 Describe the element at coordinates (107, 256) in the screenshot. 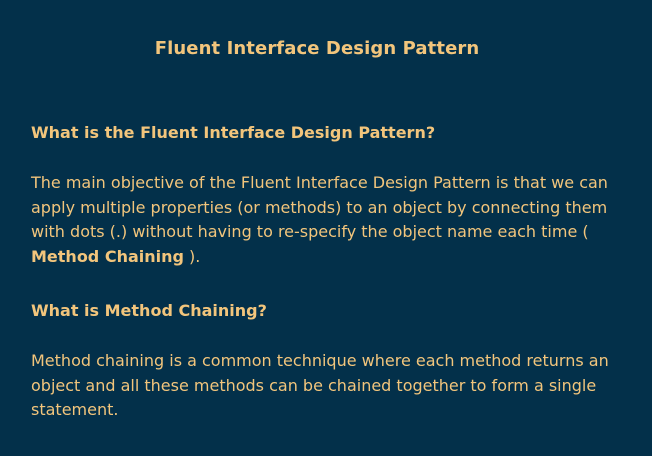

I see `method-chaining-emphasis: Method Chaining` at that location.